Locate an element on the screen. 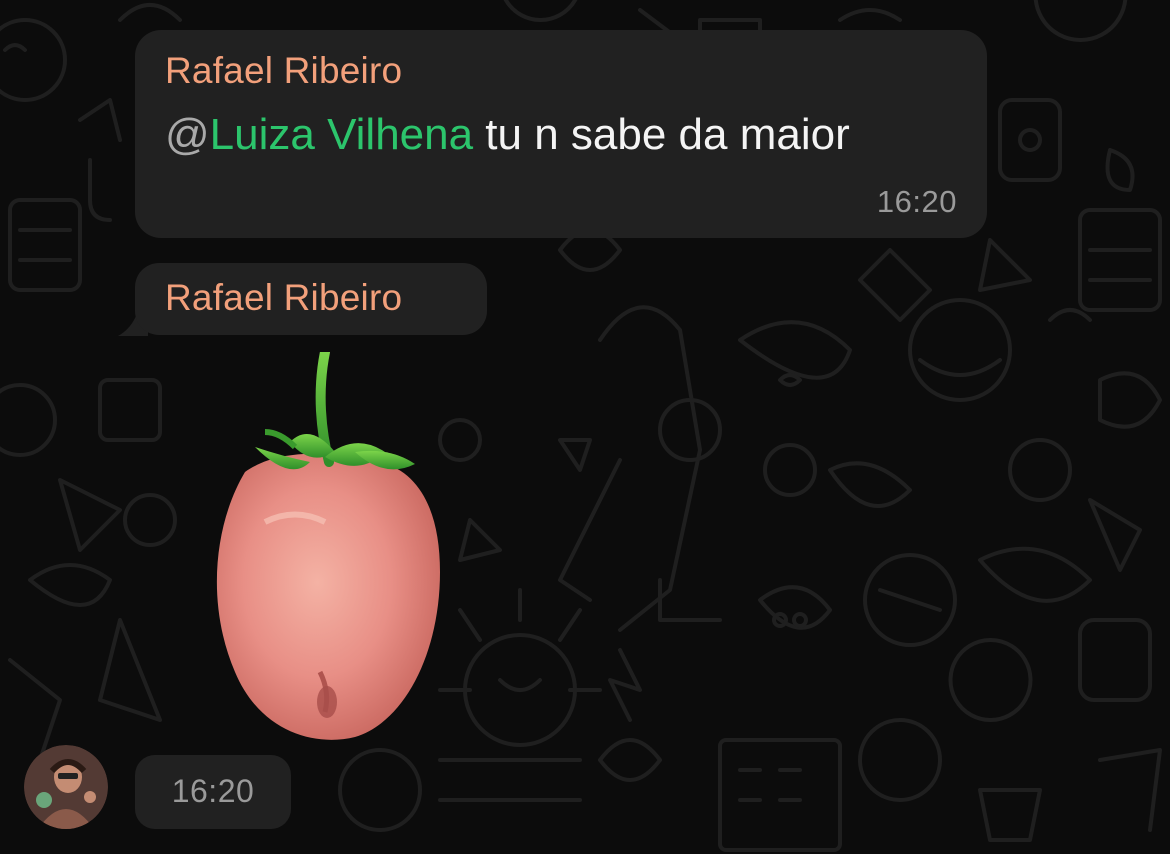 This screenshot has width=1170, height=854. mention-link: Luiza Vilhena is located at coordinates (341, 134).